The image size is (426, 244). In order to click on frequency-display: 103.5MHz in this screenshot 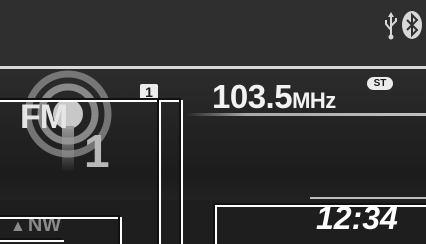, I will do `click(274, 97)`.